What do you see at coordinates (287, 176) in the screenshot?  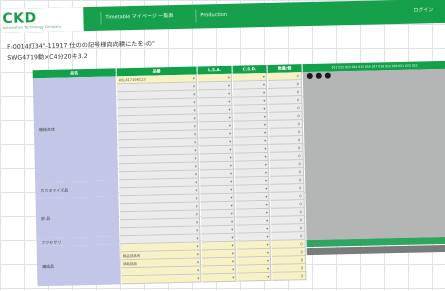 I see `quantity-column: 0 0 0 0 0 0 0 0 0 0 0 0 0 0 0 0 0 0 0 0 0 0 0 0 0 0` at bounding box center [287, 176].